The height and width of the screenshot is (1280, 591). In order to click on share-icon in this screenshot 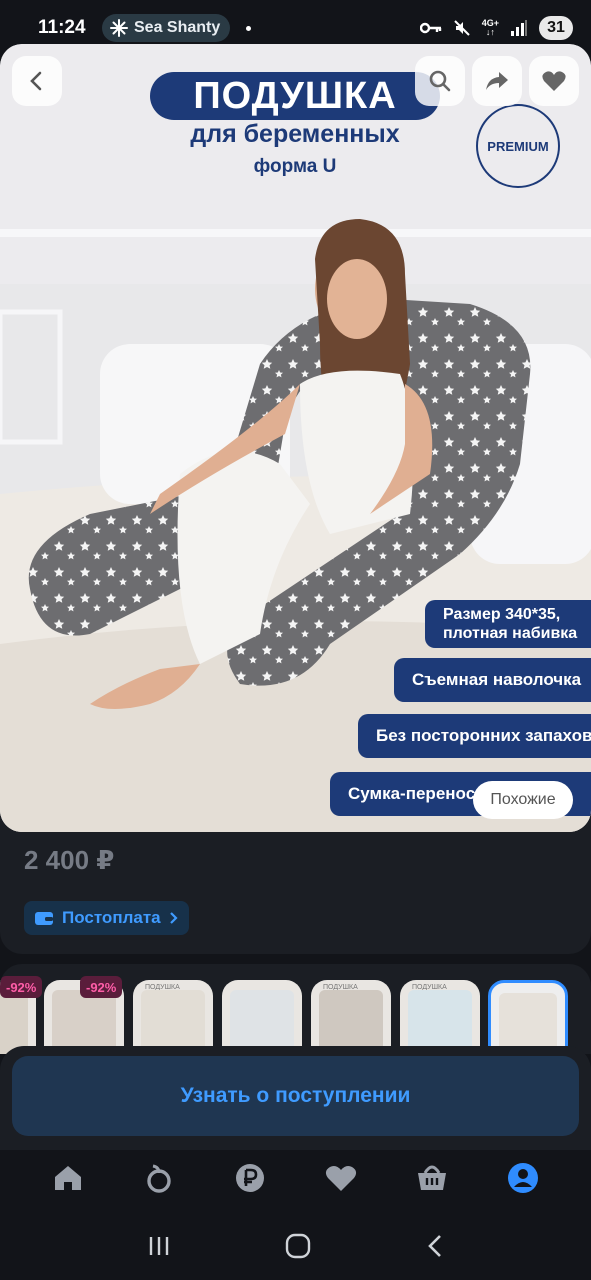, I will do `click(497, 81)`.